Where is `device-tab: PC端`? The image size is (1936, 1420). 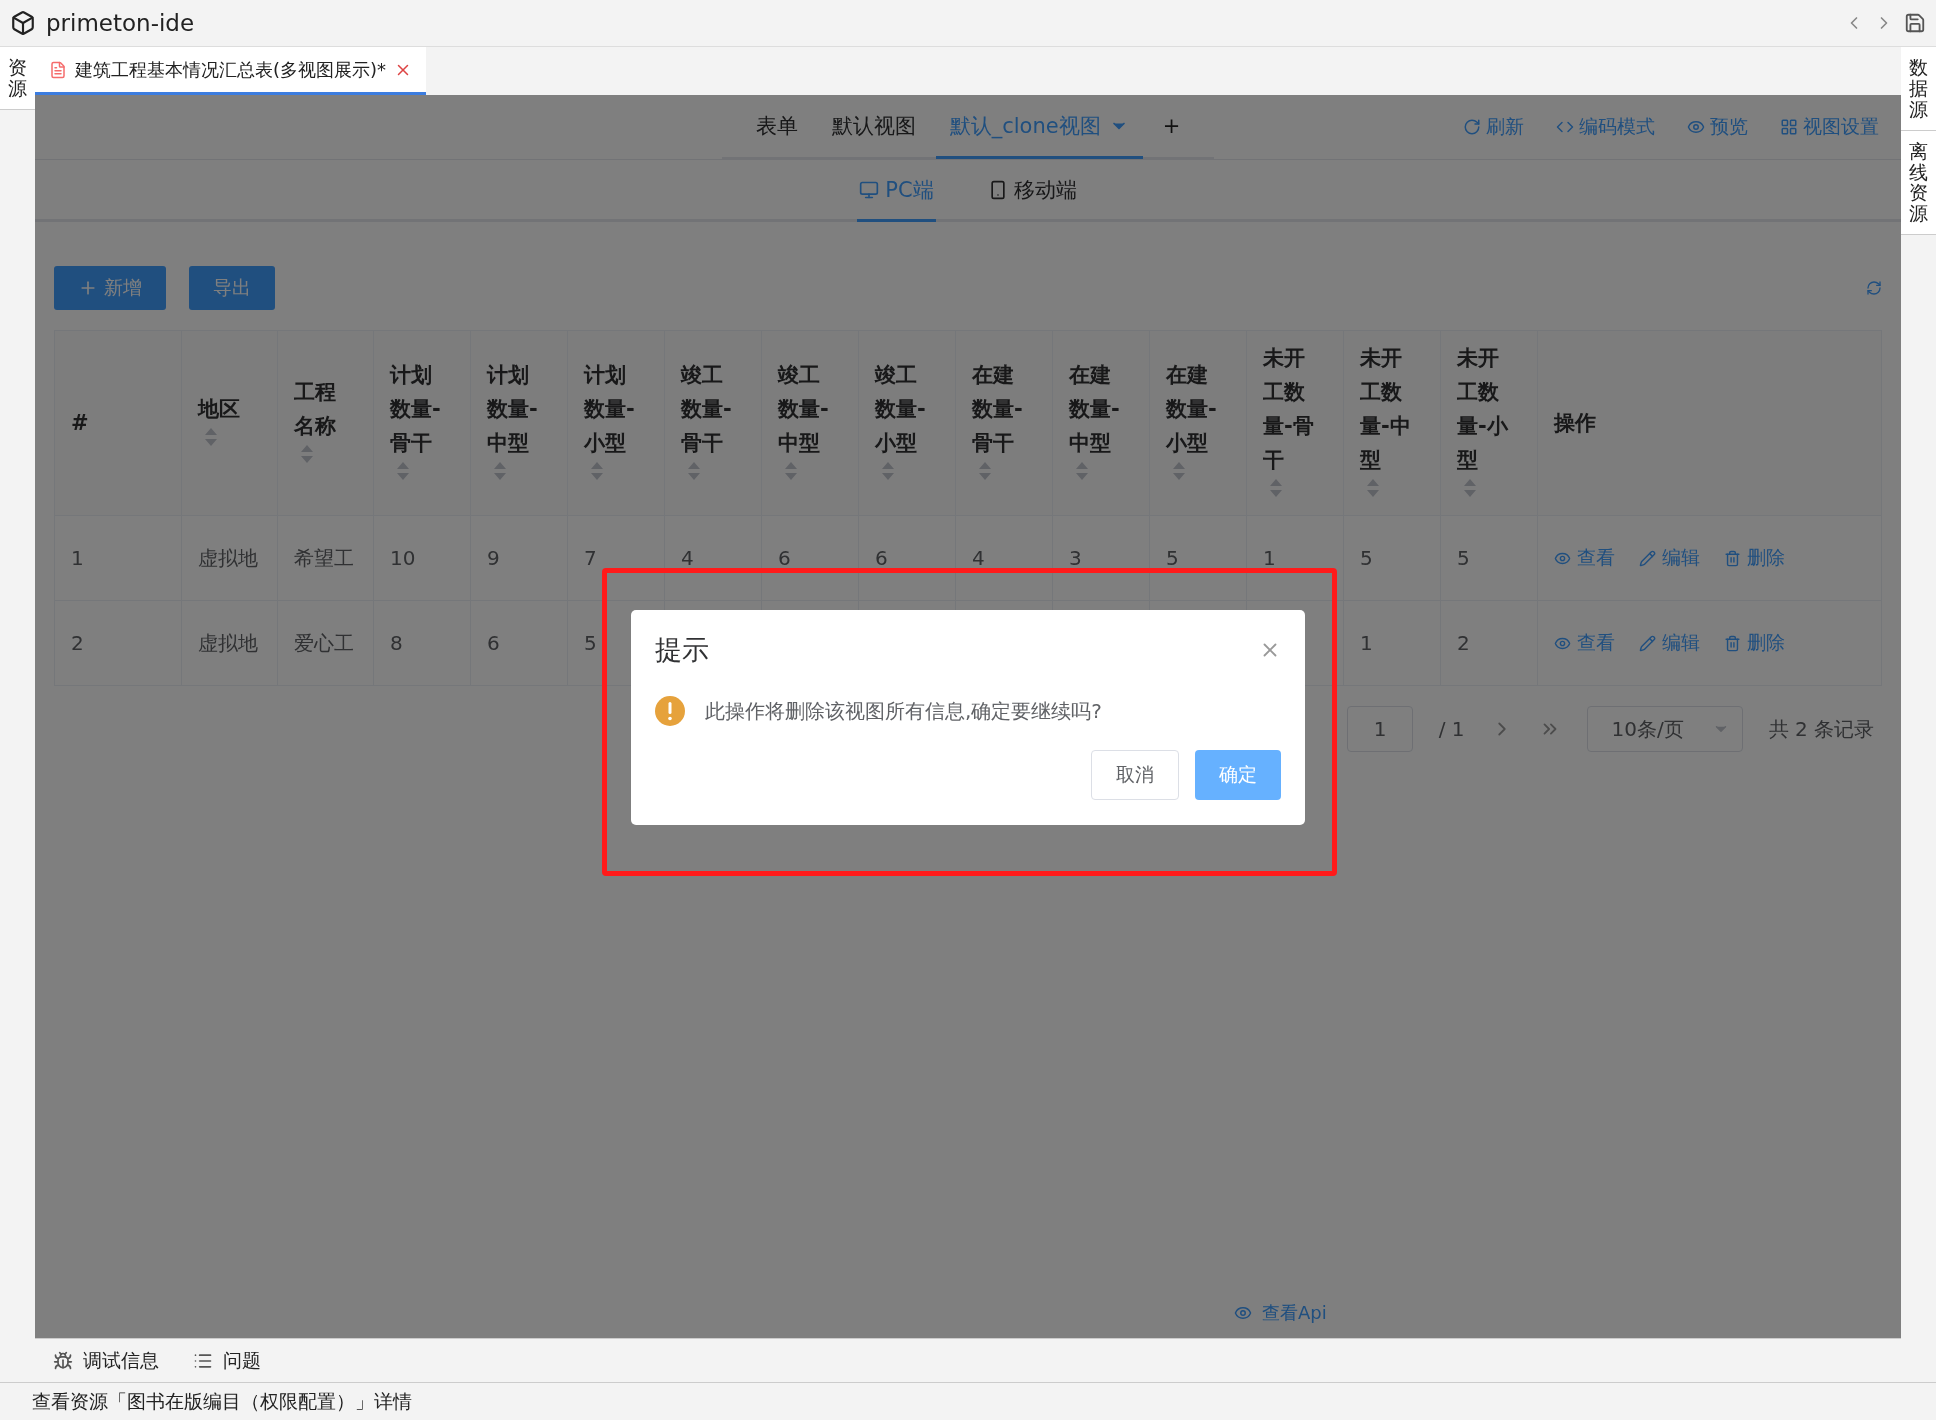 device-tab: PC端 is located at coordinates (896, 191).